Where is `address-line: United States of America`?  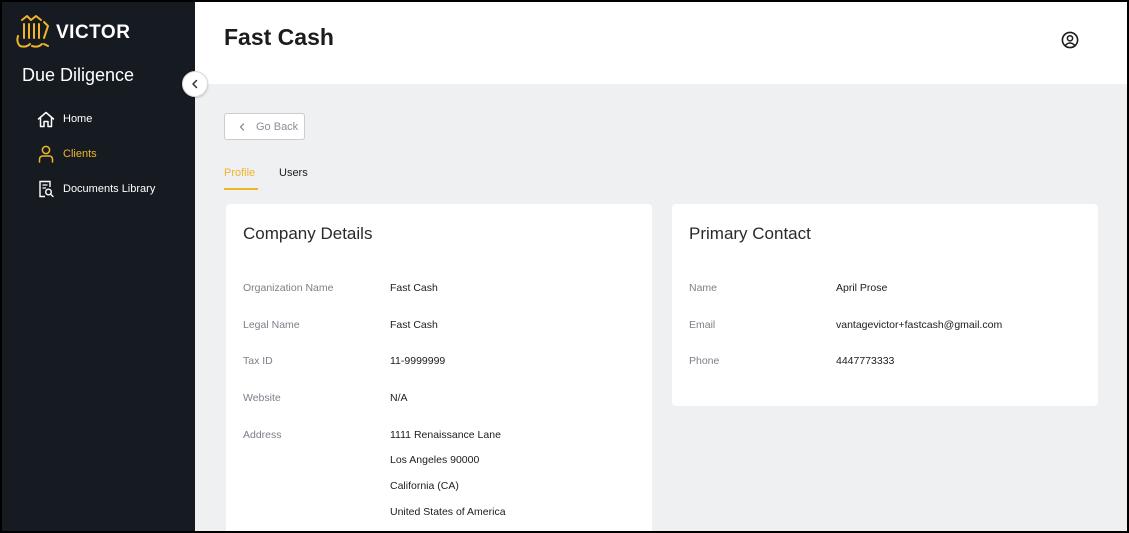 address-line: United States of America is located at coordinates (448, 512).